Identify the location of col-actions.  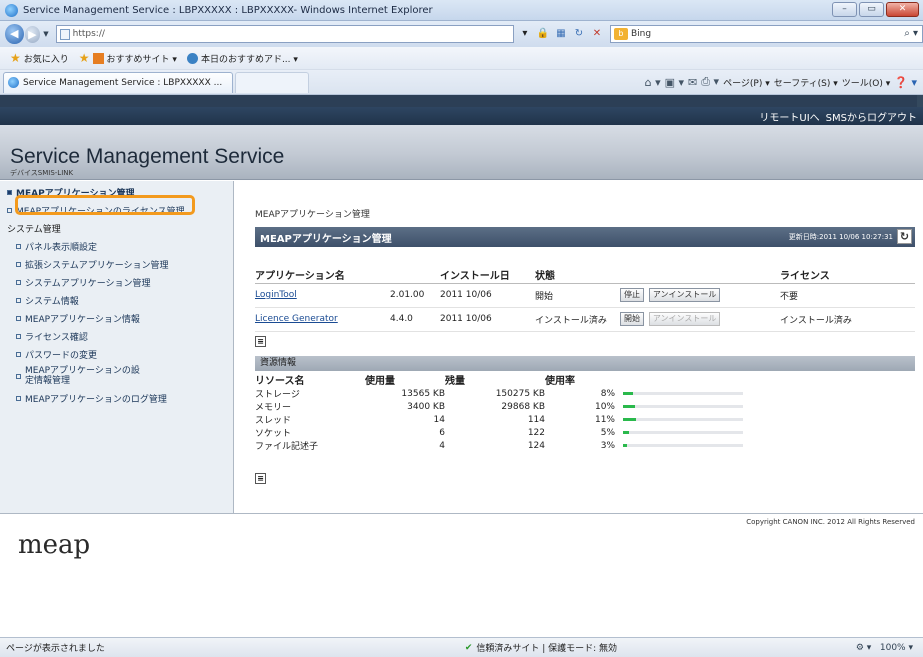
(700, 275).